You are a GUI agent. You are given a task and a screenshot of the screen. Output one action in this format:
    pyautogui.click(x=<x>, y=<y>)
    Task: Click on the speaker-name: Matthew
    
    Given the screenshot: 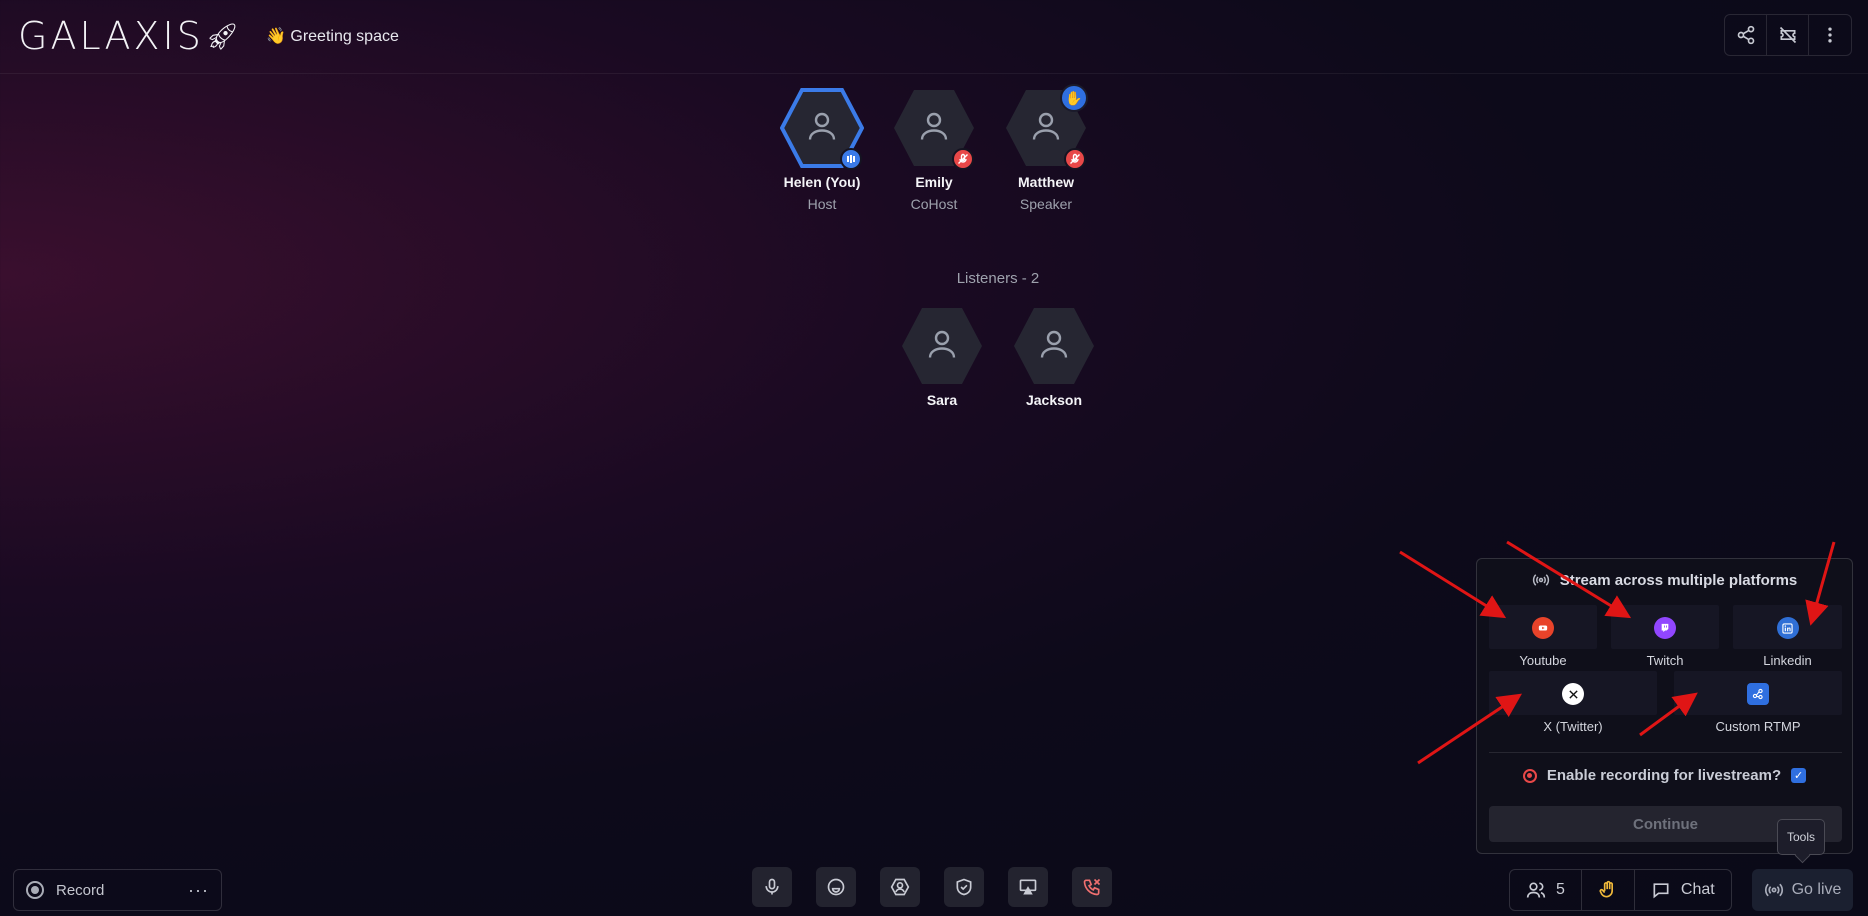 What is the action you would take?
    pyautogui.click(x=1046, y=182)
    